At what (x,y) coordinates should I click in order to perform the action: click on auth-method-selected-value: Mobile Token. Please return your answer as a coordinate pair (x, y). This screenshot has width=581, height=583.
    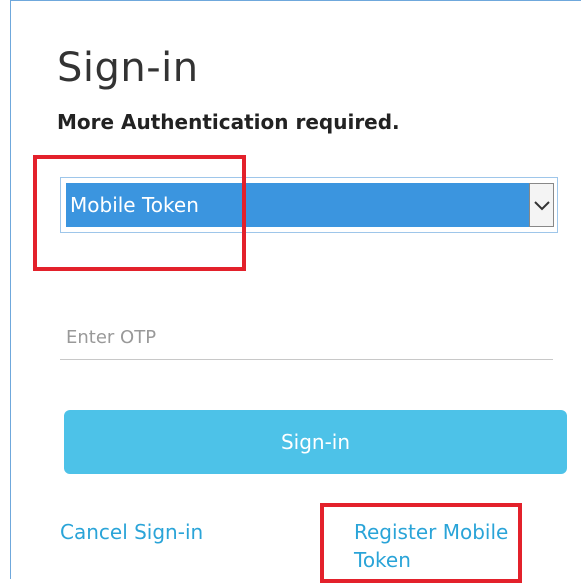
    Looking at the image, I should click on (297, 205).